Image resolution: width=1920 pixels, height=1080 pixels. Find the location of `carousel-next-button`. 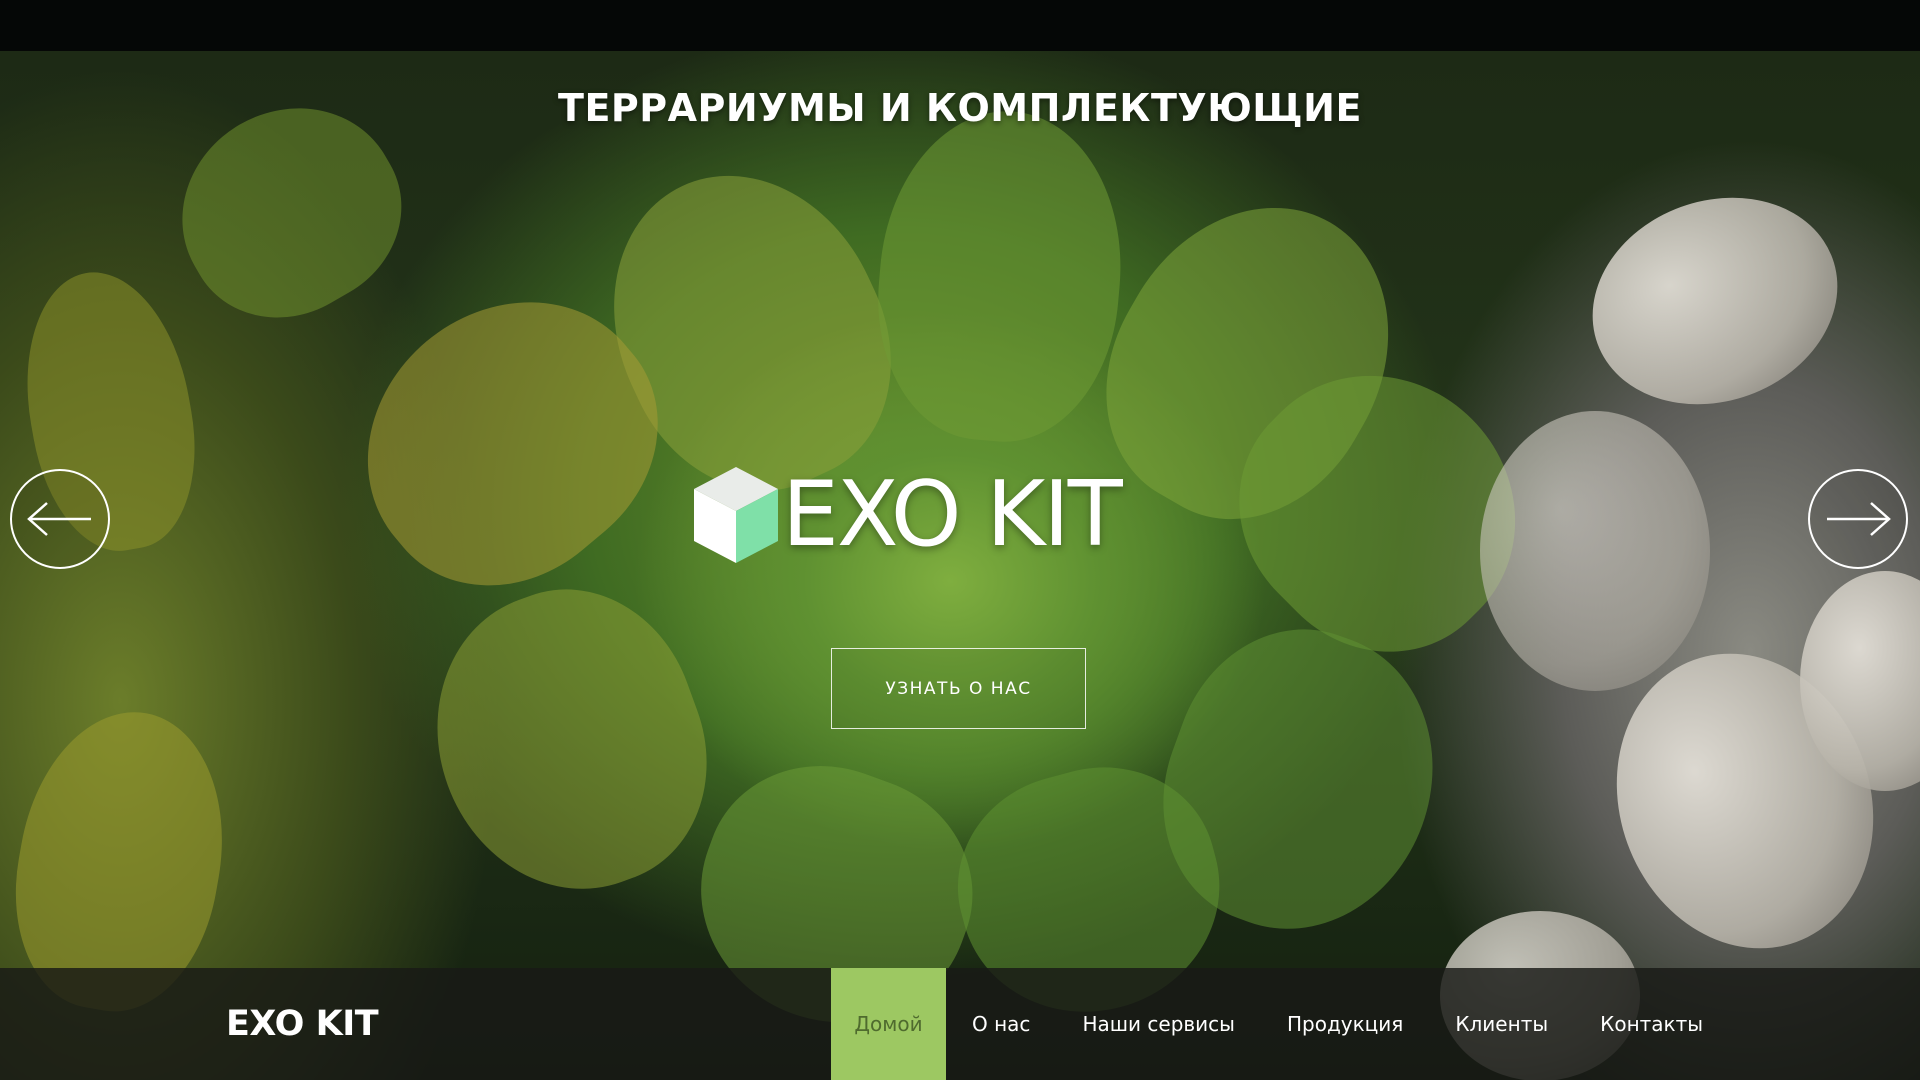

carousel-next-button is located at coordinates (1858, 519).